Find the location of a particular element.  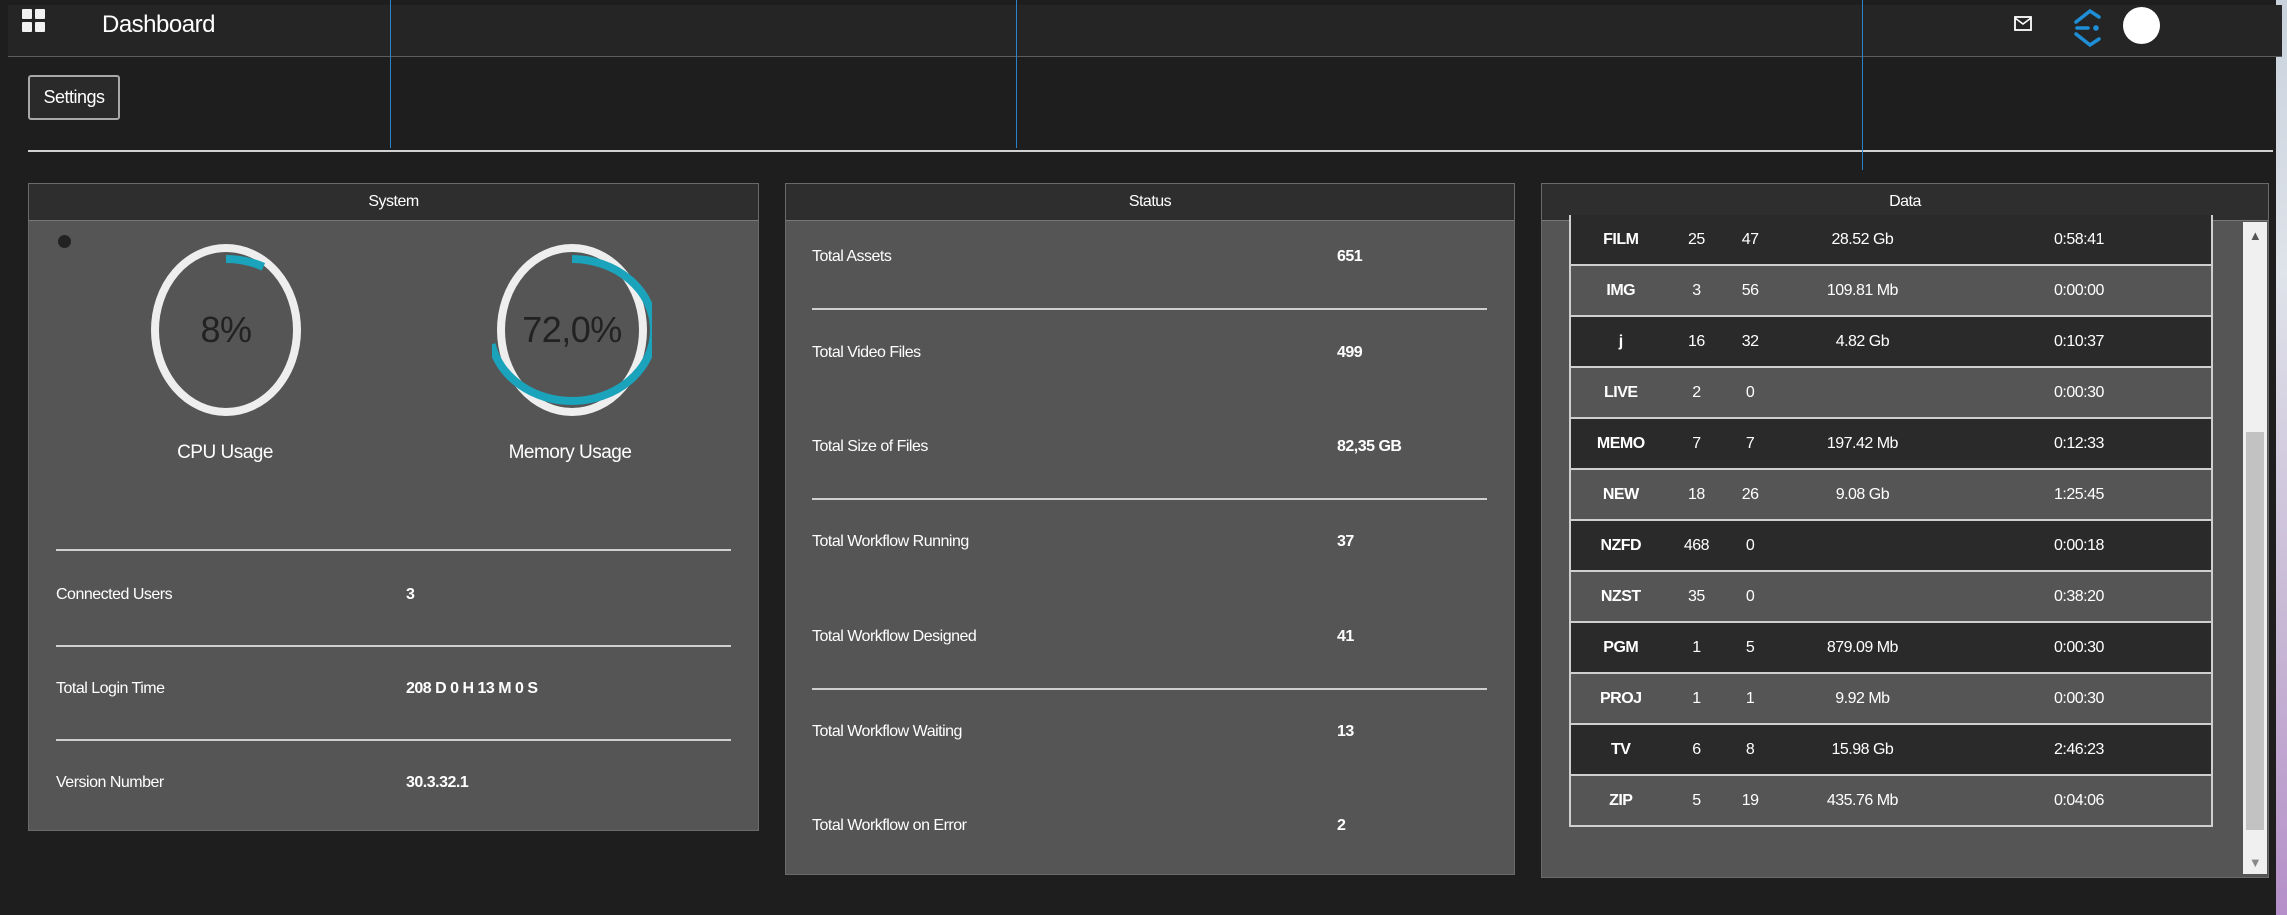

table-row: NZST 35 0 0:38:20 is located at coordinates (1891, 597).